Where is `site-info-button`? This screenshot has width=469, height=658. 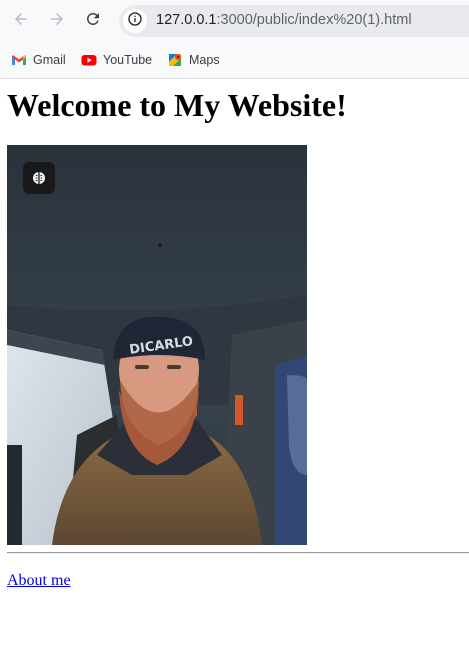
site-info-button is located at coordinates (135, 21).